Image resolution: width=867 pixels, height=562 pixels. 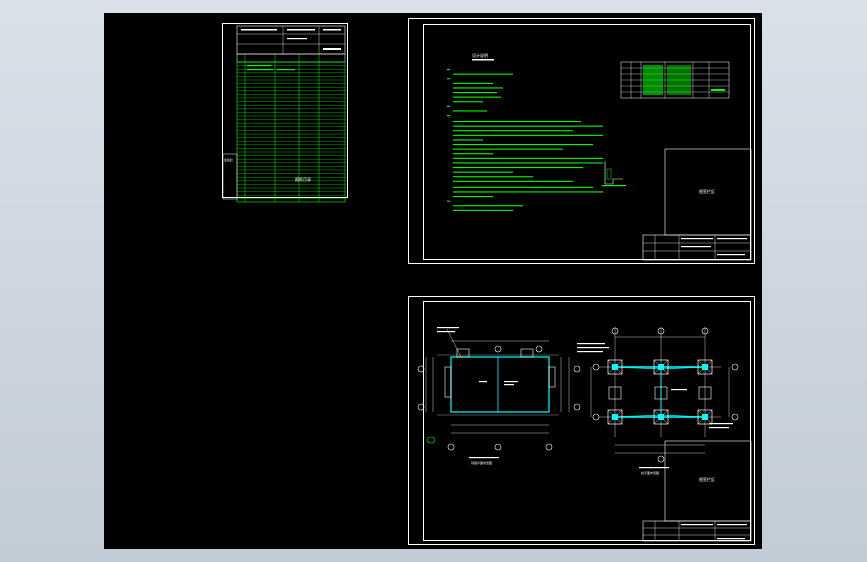 What do you see at coordinates (707, 191) in the screenshot?
I see `general-notes-stamp-box: 图签栏区` at bounding box center [707, 191].